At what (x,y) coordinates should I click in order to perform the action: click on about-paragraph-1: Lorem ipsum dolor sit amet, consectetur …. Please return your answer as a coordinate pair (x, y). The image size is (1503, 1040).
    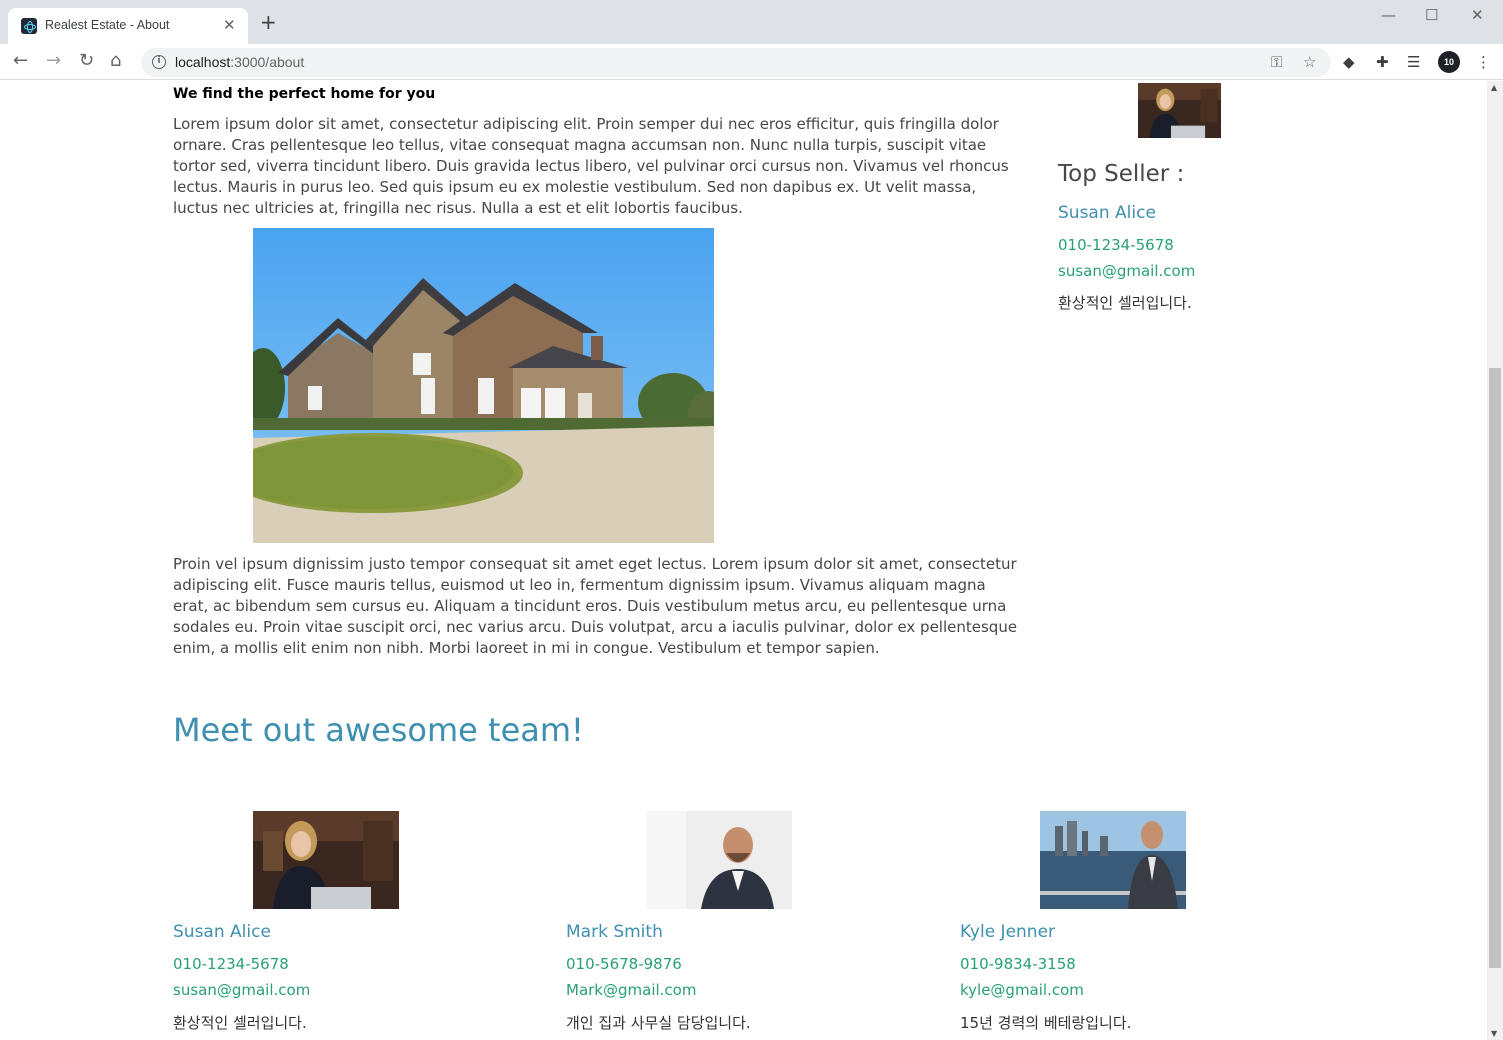
    Looking at the image, I should click on (591, 166).